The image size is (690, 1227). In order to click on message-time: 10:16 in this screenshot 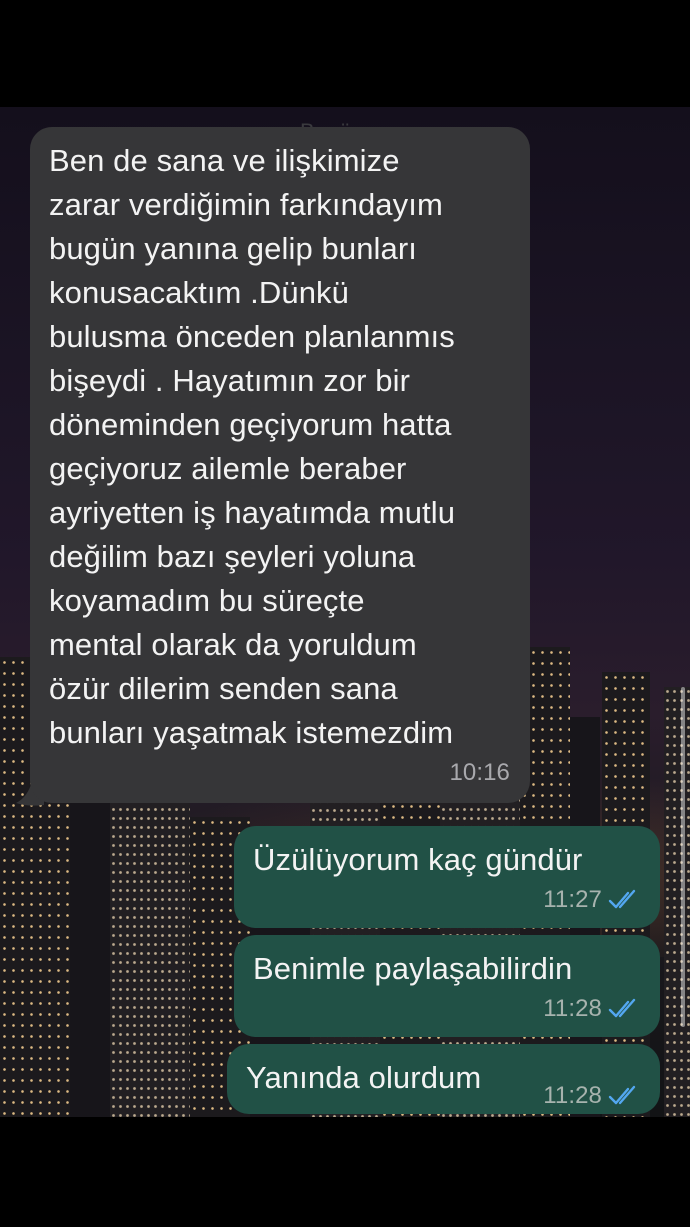, I will do `click(479, 772)`.